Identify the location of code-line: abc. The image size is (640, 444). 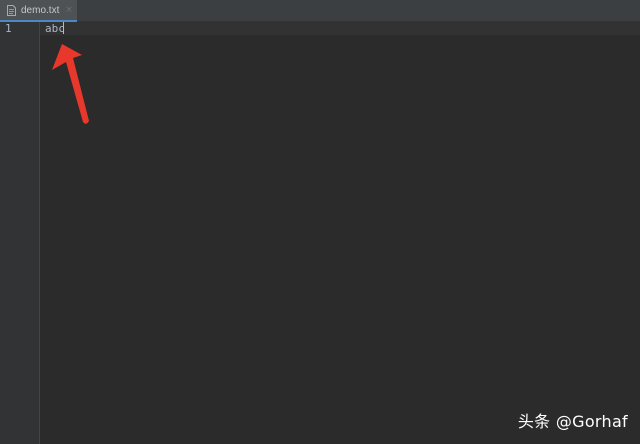
(55, 28).